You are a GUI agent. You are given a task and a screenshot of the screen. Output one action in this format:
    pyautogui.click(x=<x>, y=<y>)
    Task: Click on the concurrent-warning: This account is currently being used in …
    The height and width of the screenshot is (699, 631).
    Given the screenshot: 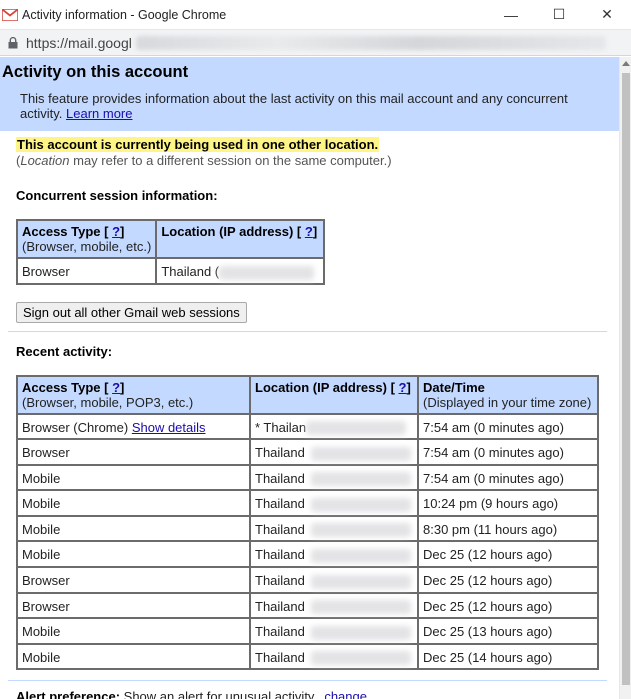 What is the action you would take?
    pyautogui.click(x=198, y=144)
    